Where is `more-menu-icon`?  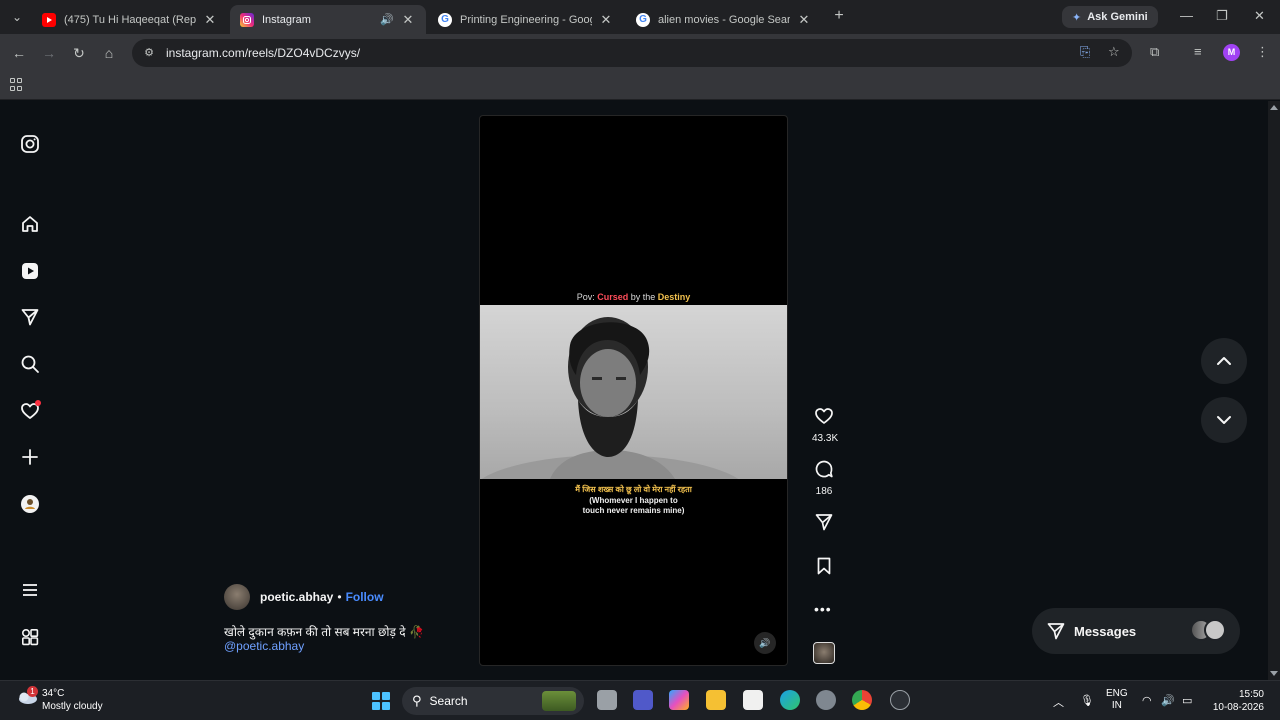 more-menu-icon is located at coordinates (30, 590).